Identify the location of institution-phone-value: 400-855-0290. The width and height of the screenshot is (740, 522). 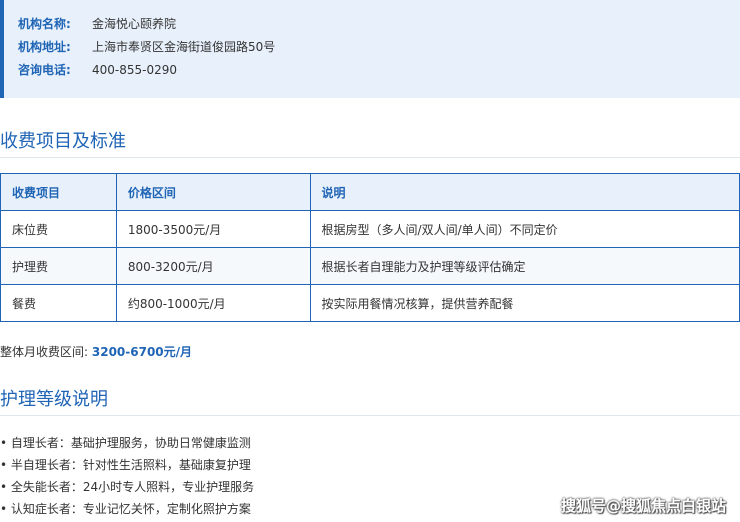
(134, 70).